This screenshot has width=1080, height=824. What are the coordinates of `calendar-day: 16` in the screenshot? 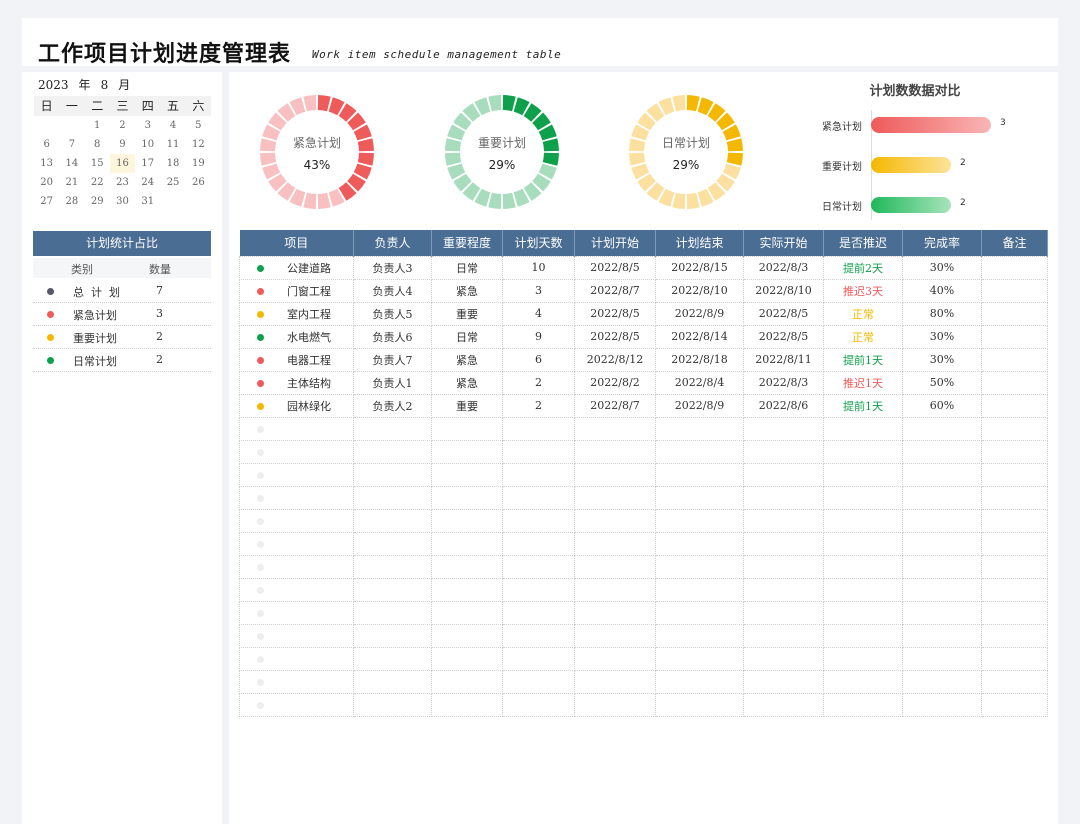 It's located at (122, 163).